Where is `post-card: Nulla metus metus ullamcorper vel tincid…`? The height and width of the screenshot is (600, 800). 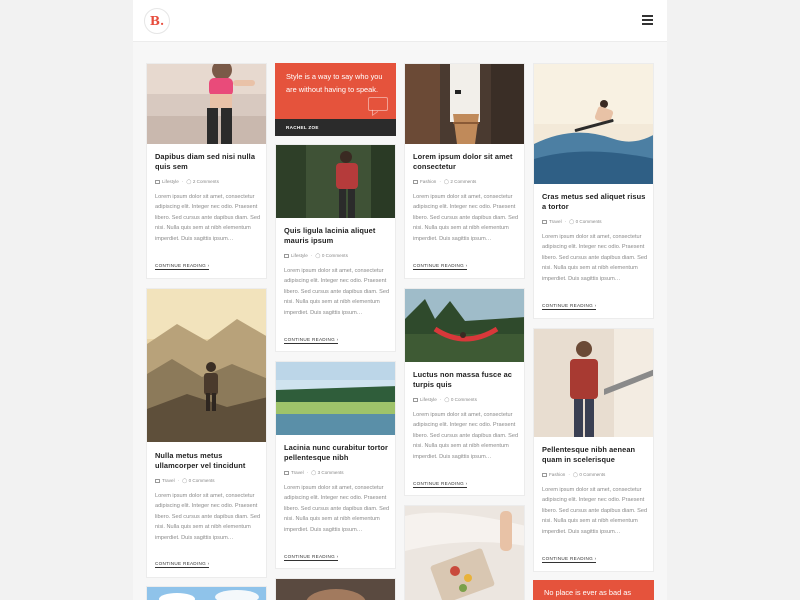
post-card: Nulla metus metus ullamcorper vel tincid… is located at coordinates (206, 433).